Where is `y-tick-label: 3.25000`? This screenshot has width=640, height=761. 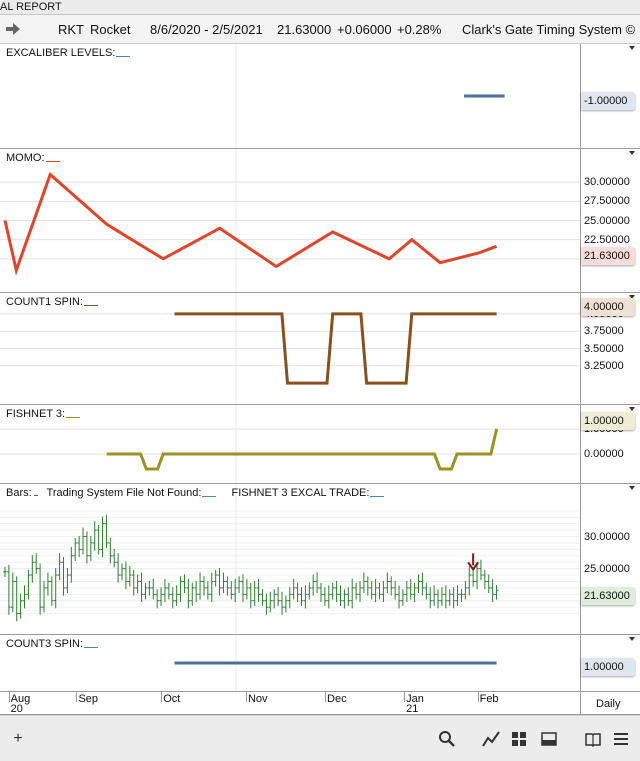 y-tick-label: 3.25000 is located at coordinates (604, 365).